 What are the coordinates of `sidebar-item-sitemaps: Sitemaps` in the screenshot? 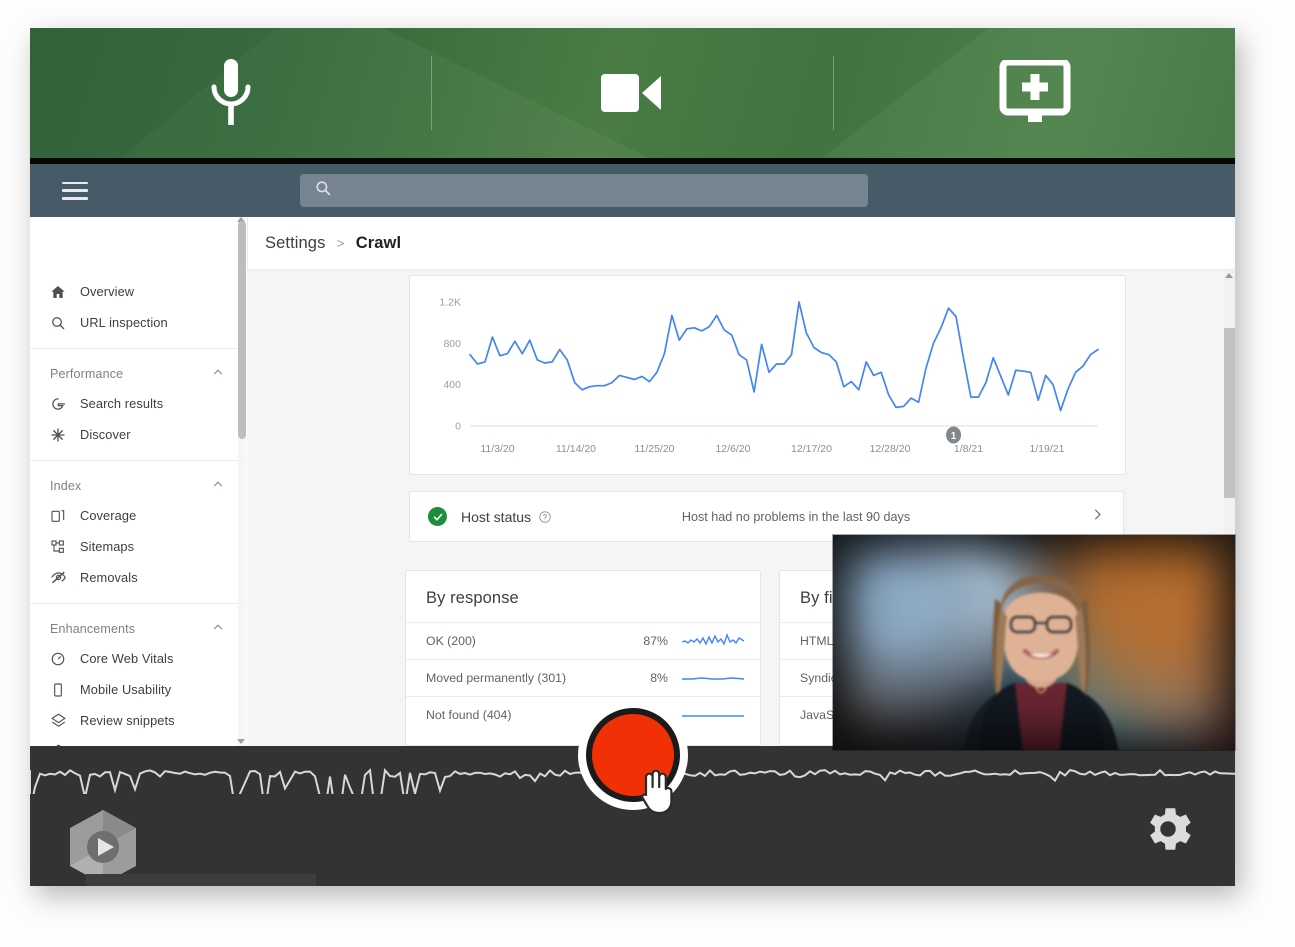 It's located at (138, 546).